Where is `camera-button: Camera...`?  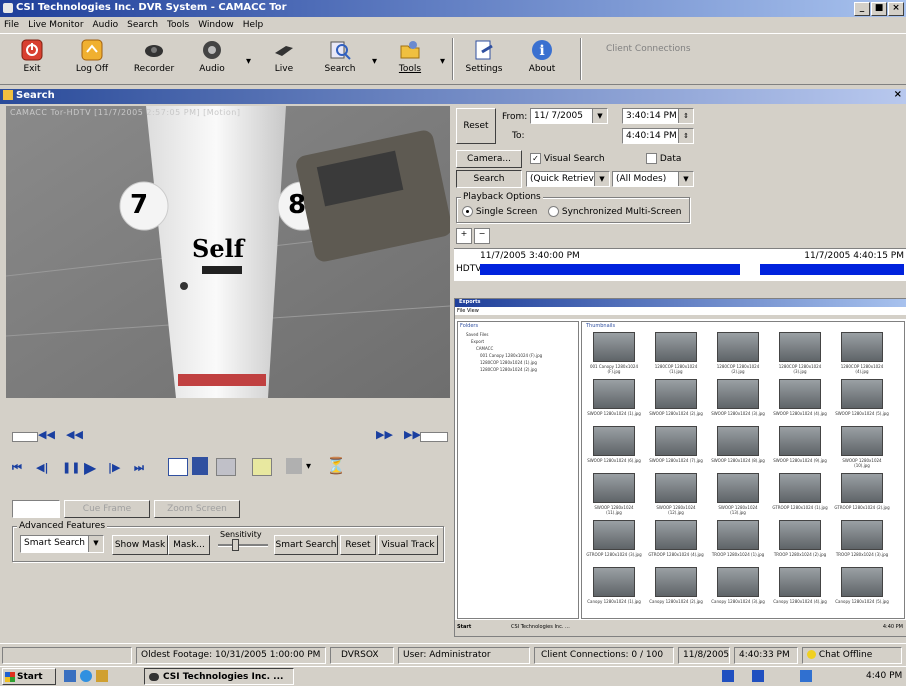 camera-button: Camera... is located at coordinates (489, 159).